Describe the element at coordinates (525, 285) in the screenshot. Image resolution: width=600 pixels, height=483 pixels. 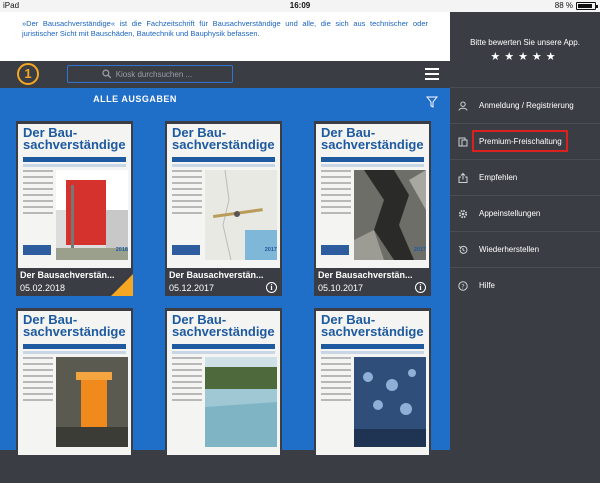
I see `menu-item-help: ? Hilfe` at that location.